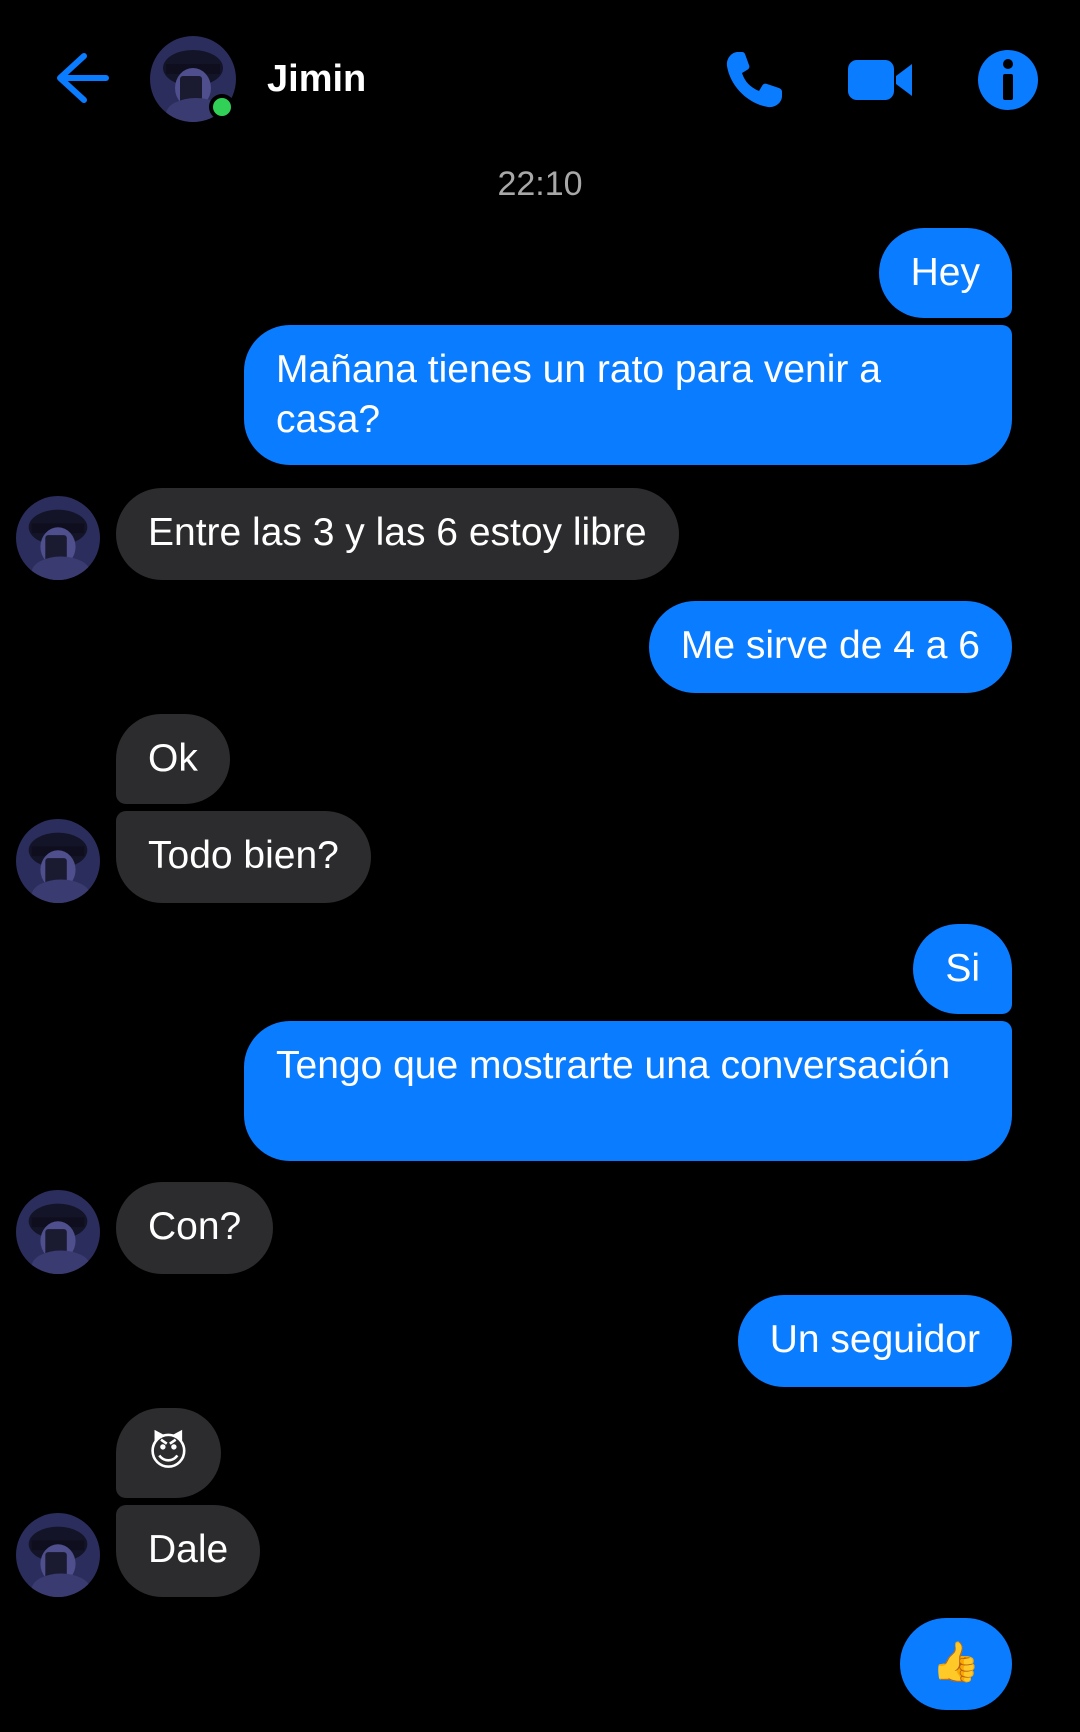 This screenshot has height=1732, width=1080. What do you see at coordinates (880, 80) in the screenshot?
I see `video-camera-icon` at bounding box center [880, 80].